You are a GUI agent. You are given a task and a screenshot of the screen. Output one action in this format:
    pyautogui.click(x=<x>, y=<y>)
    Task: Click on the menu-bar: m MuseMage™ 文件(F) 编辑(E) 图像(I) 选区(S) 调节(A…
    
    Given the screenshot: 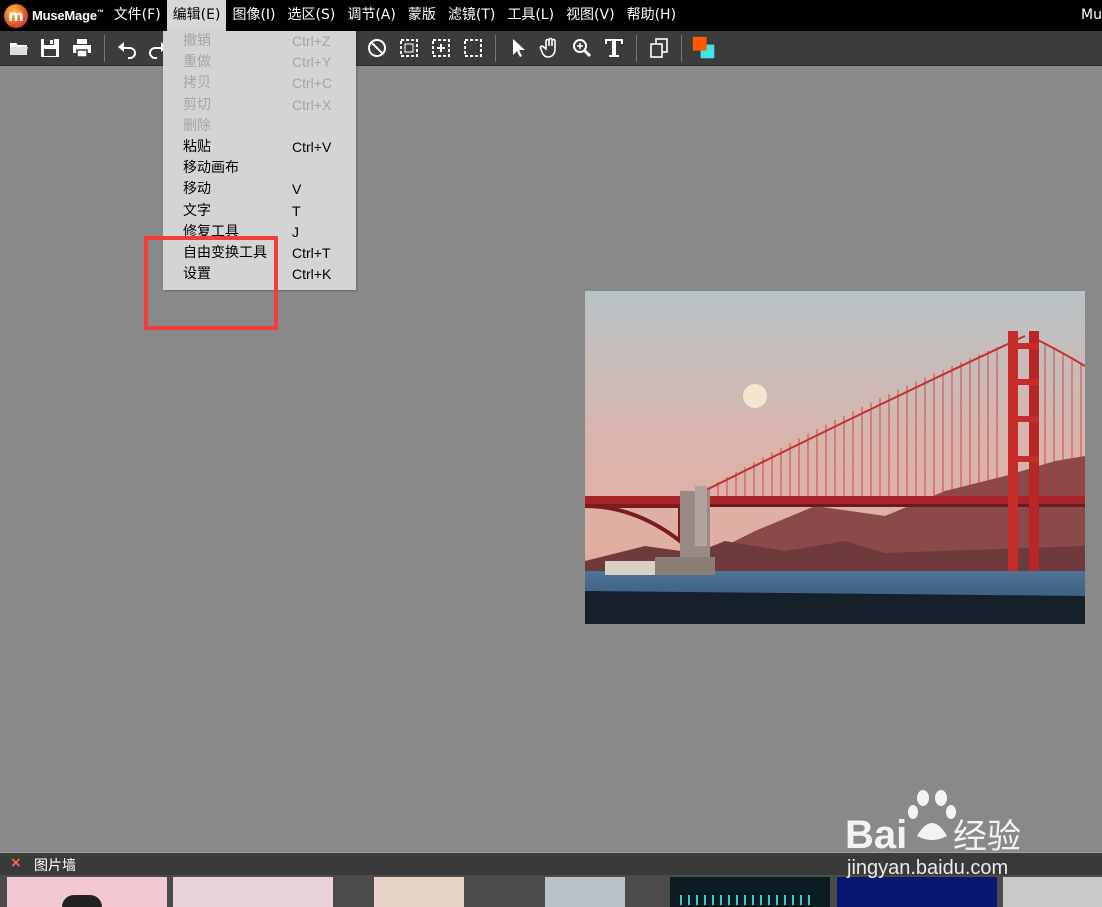 What is the action you would take?
    pyautogui.click(x=551, y=15)
    